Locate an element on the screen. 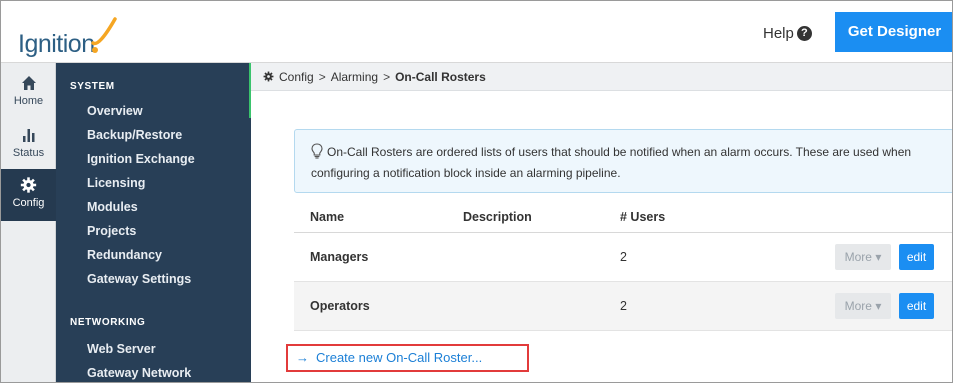 The image size is (953, 383). logo-swoosh-icon is located at coordinates (103, 35).